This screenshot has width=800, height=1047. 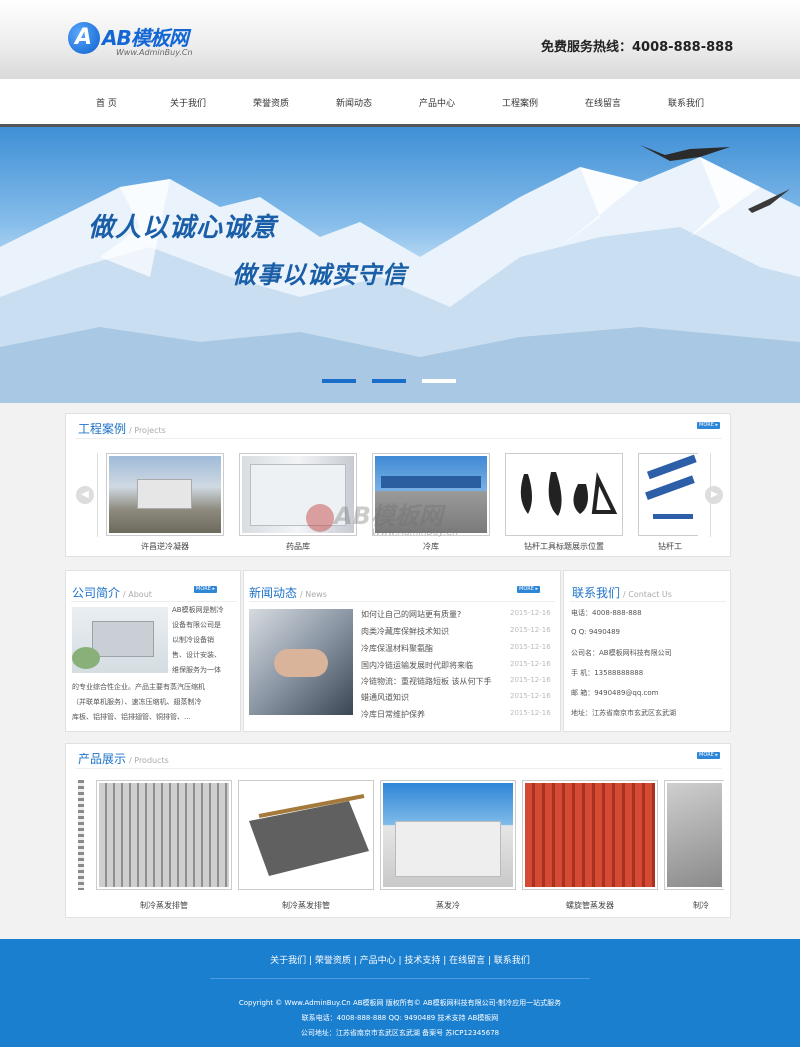 What do you see at coordinates (607, 673) in the screenshot?
I see `contact-mobile: 手 机：13588888888` at bounding box center [607, 673].